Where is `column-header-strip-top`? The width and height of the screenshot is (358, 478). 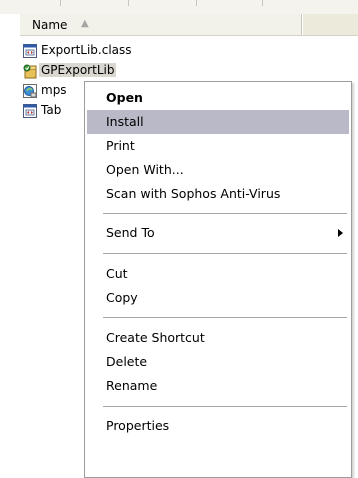
column-header-strip-top is located at coordinates (179, 7).